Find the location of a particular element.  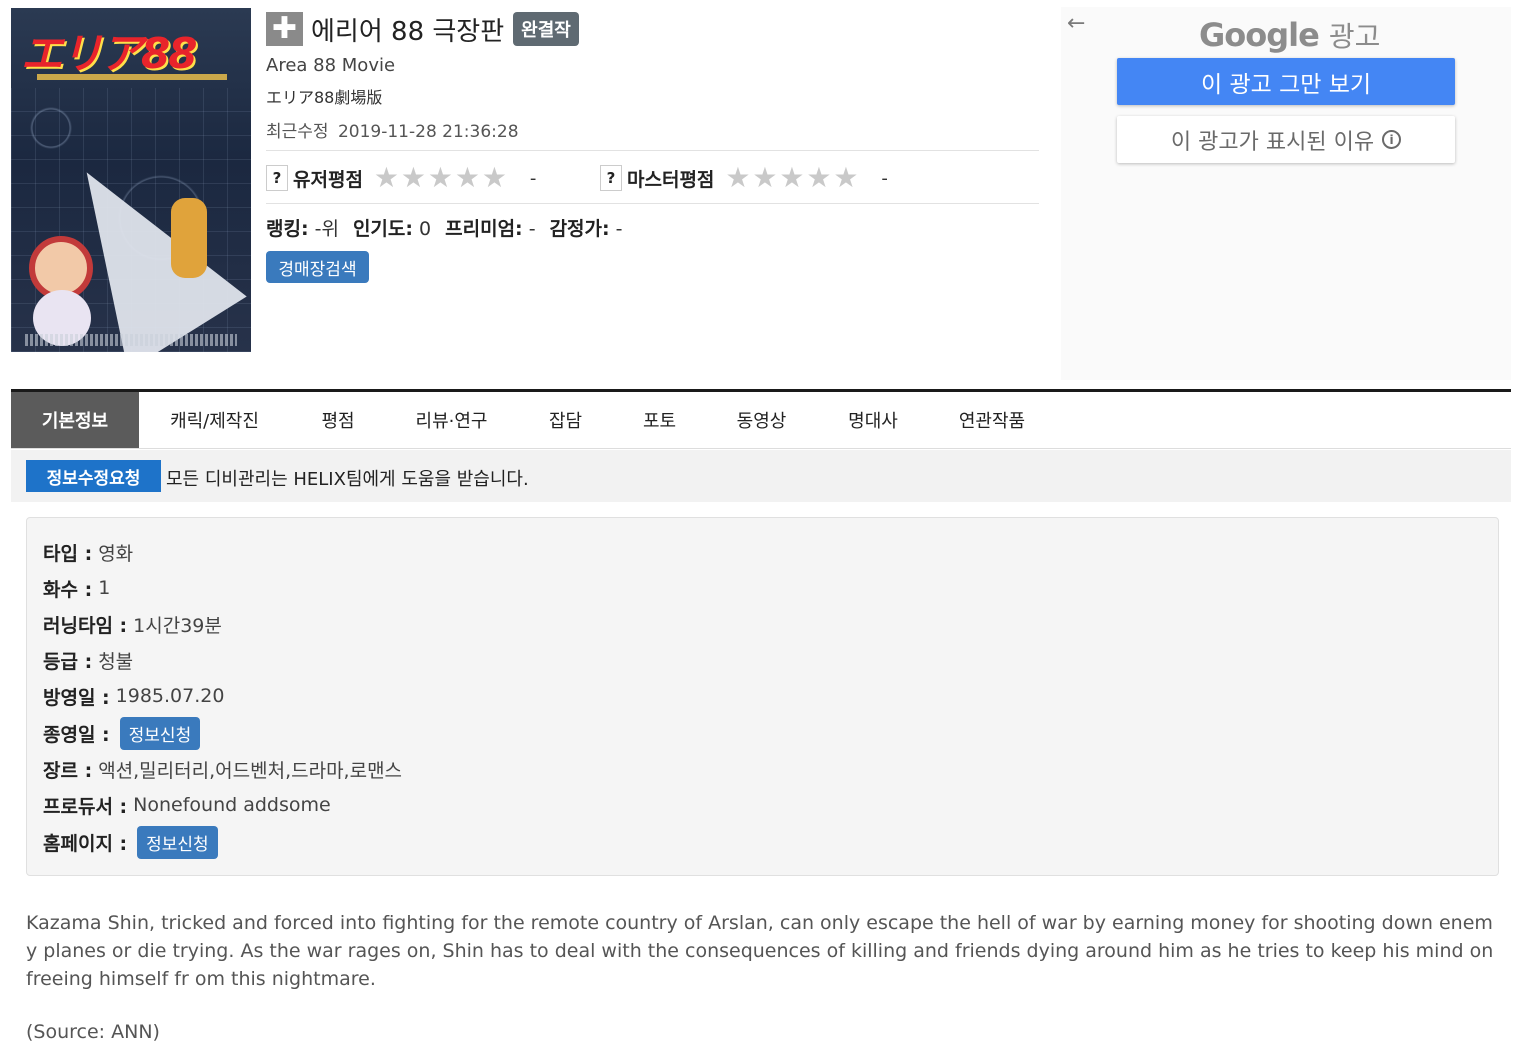

info-row-type: 타입 : 영화 is located at coordinates (88, 552).